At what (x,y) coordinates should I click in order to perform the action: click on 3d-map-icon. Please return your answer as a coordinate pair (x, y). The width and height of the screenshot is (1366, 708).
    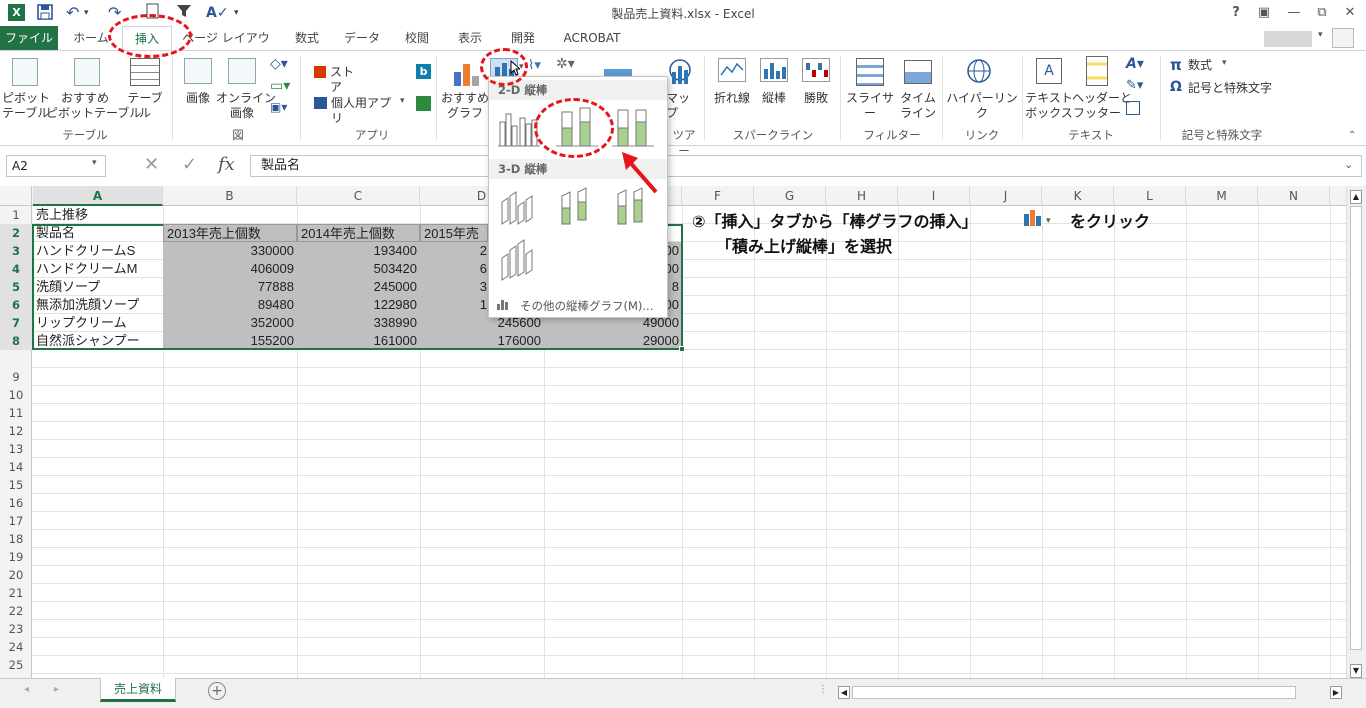
    Looking at the image, I should click on (680, 72).